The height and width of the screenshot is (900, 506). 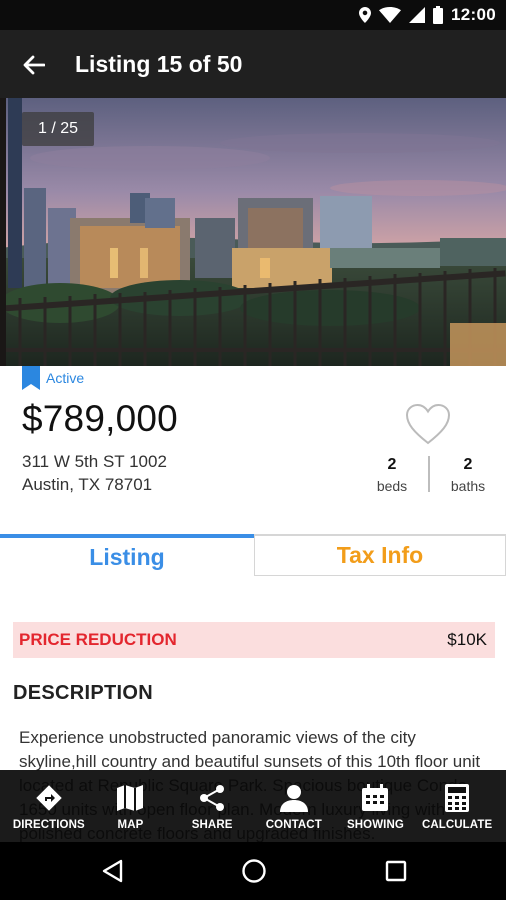 I want to click on tab-tax-info: Tax Info, so click(x=380, y=555).